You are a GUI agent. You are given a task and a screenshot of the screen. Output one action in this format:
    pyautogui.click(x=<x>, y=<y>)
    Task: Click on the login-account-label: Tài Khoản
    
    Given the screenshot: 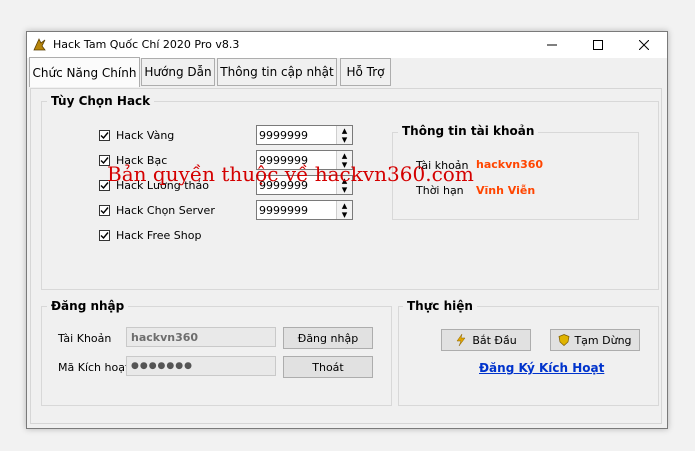 What is the action you would take?
    pyautogui.click(x=85, y=338)
    